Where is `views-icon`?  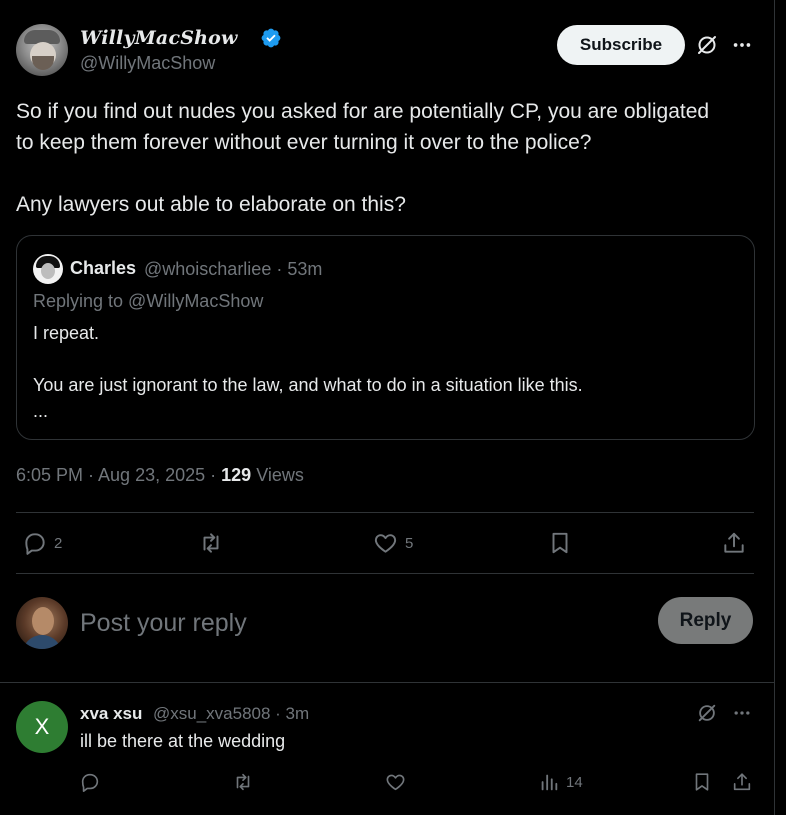 views-icon is located at coordinates (549, 782).